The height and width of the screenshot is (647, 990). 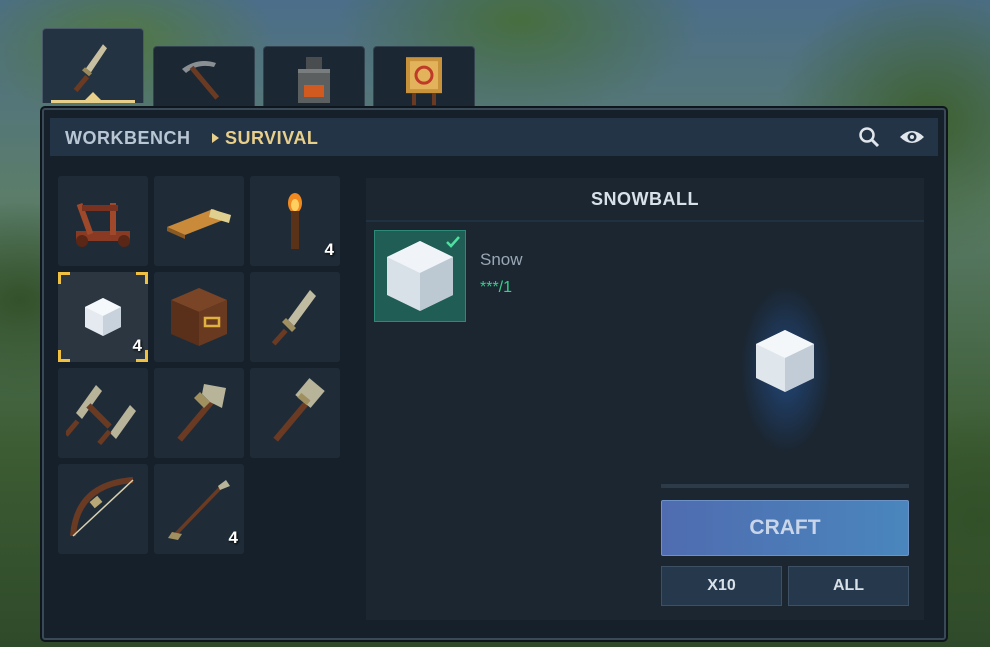 I want to click on breadcrumb-arrow-icon, so click(x=215, y=138).